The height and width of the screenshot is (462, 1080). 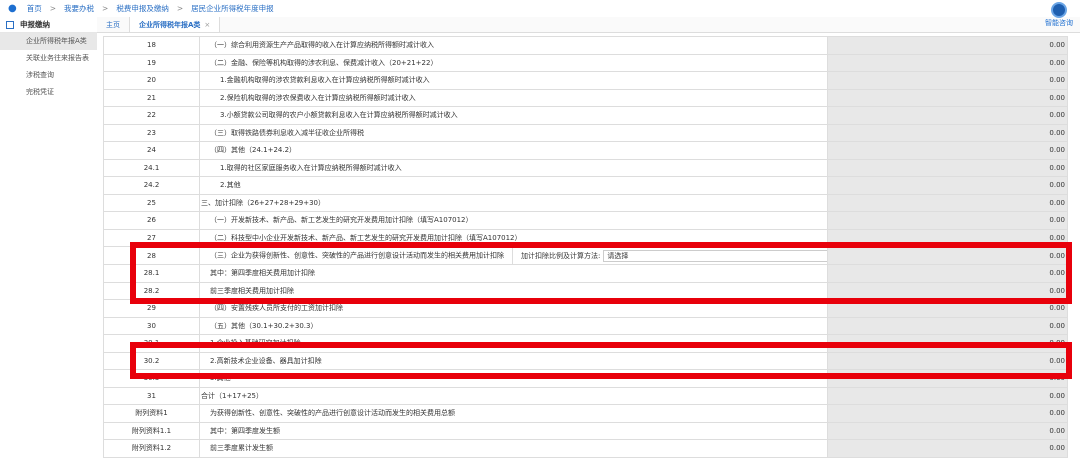 What do you see at coordinates (151, 308) in the screenshot?
I see `row-number: 29` at bounding box center [151, 308].